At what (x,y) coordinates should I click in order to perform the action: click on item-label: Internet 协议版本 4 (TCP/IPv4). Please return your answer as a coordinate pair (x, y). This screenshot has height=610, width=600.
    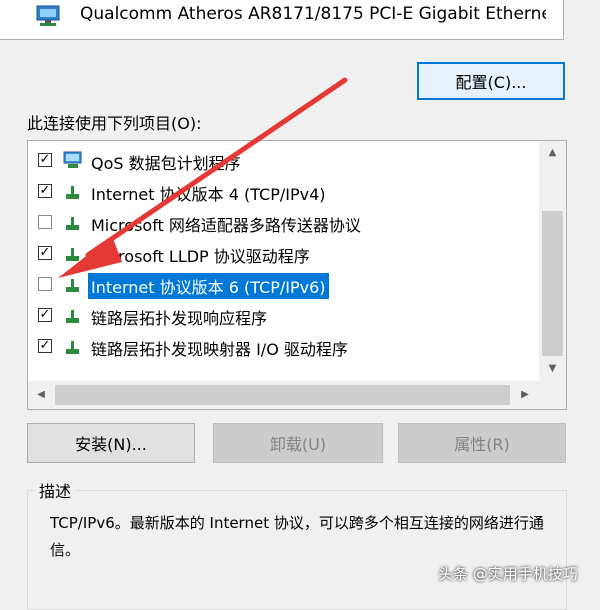
    Looking at the image, I should click on (208, 194).